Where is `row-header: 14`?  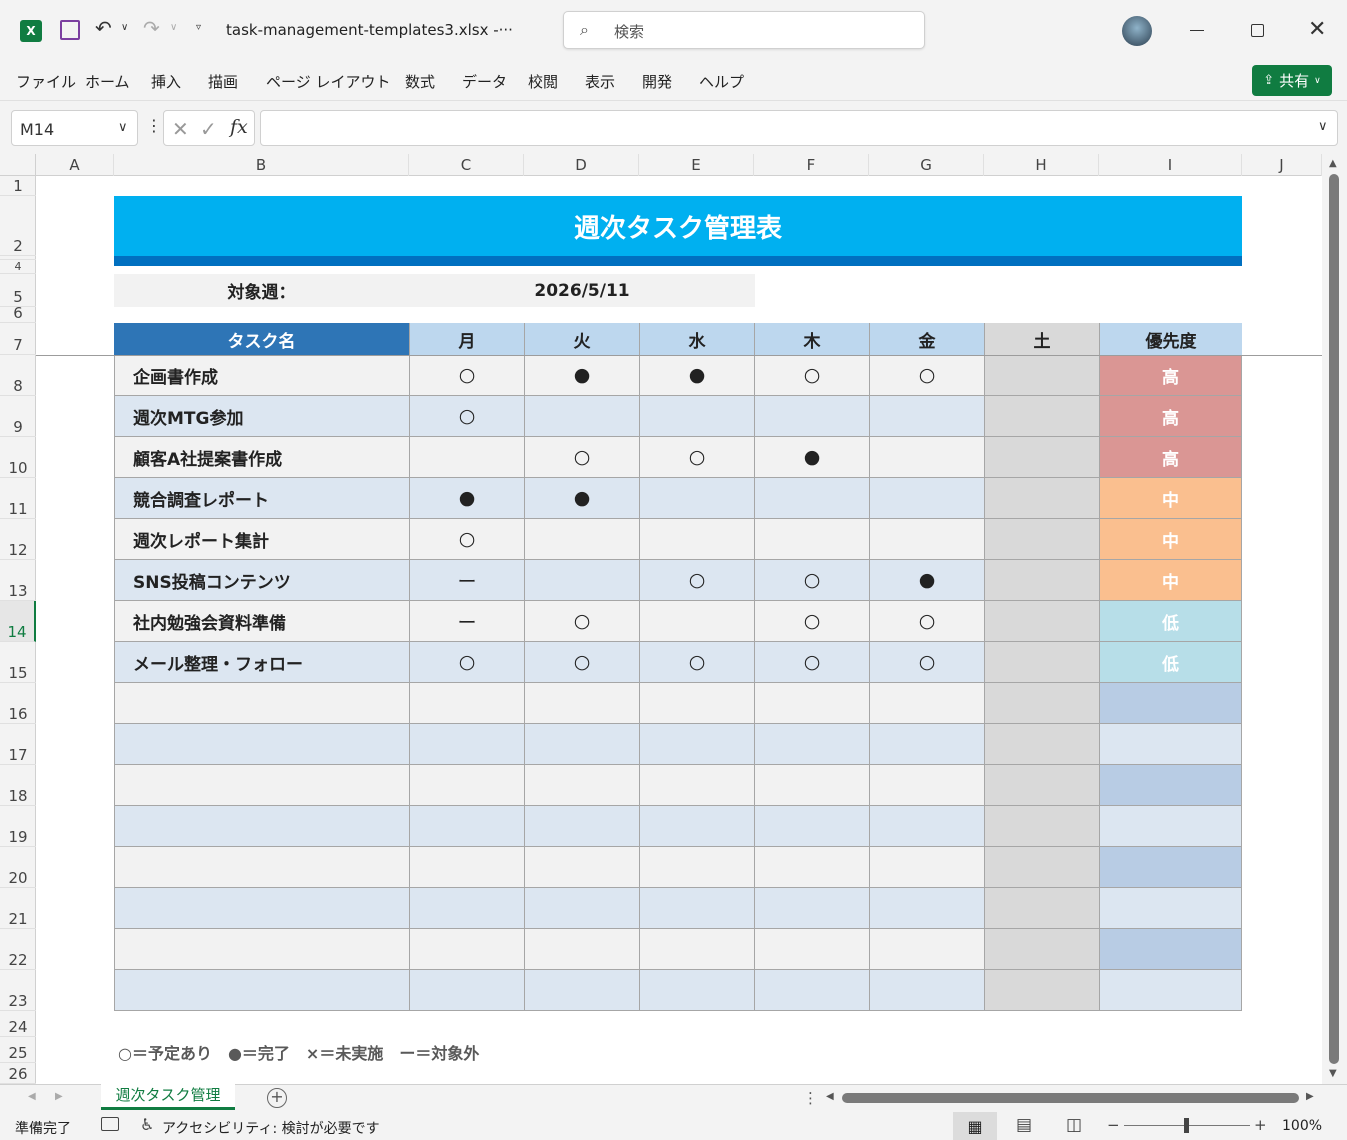
row-header: 14 is located at coordinates (18, 621).